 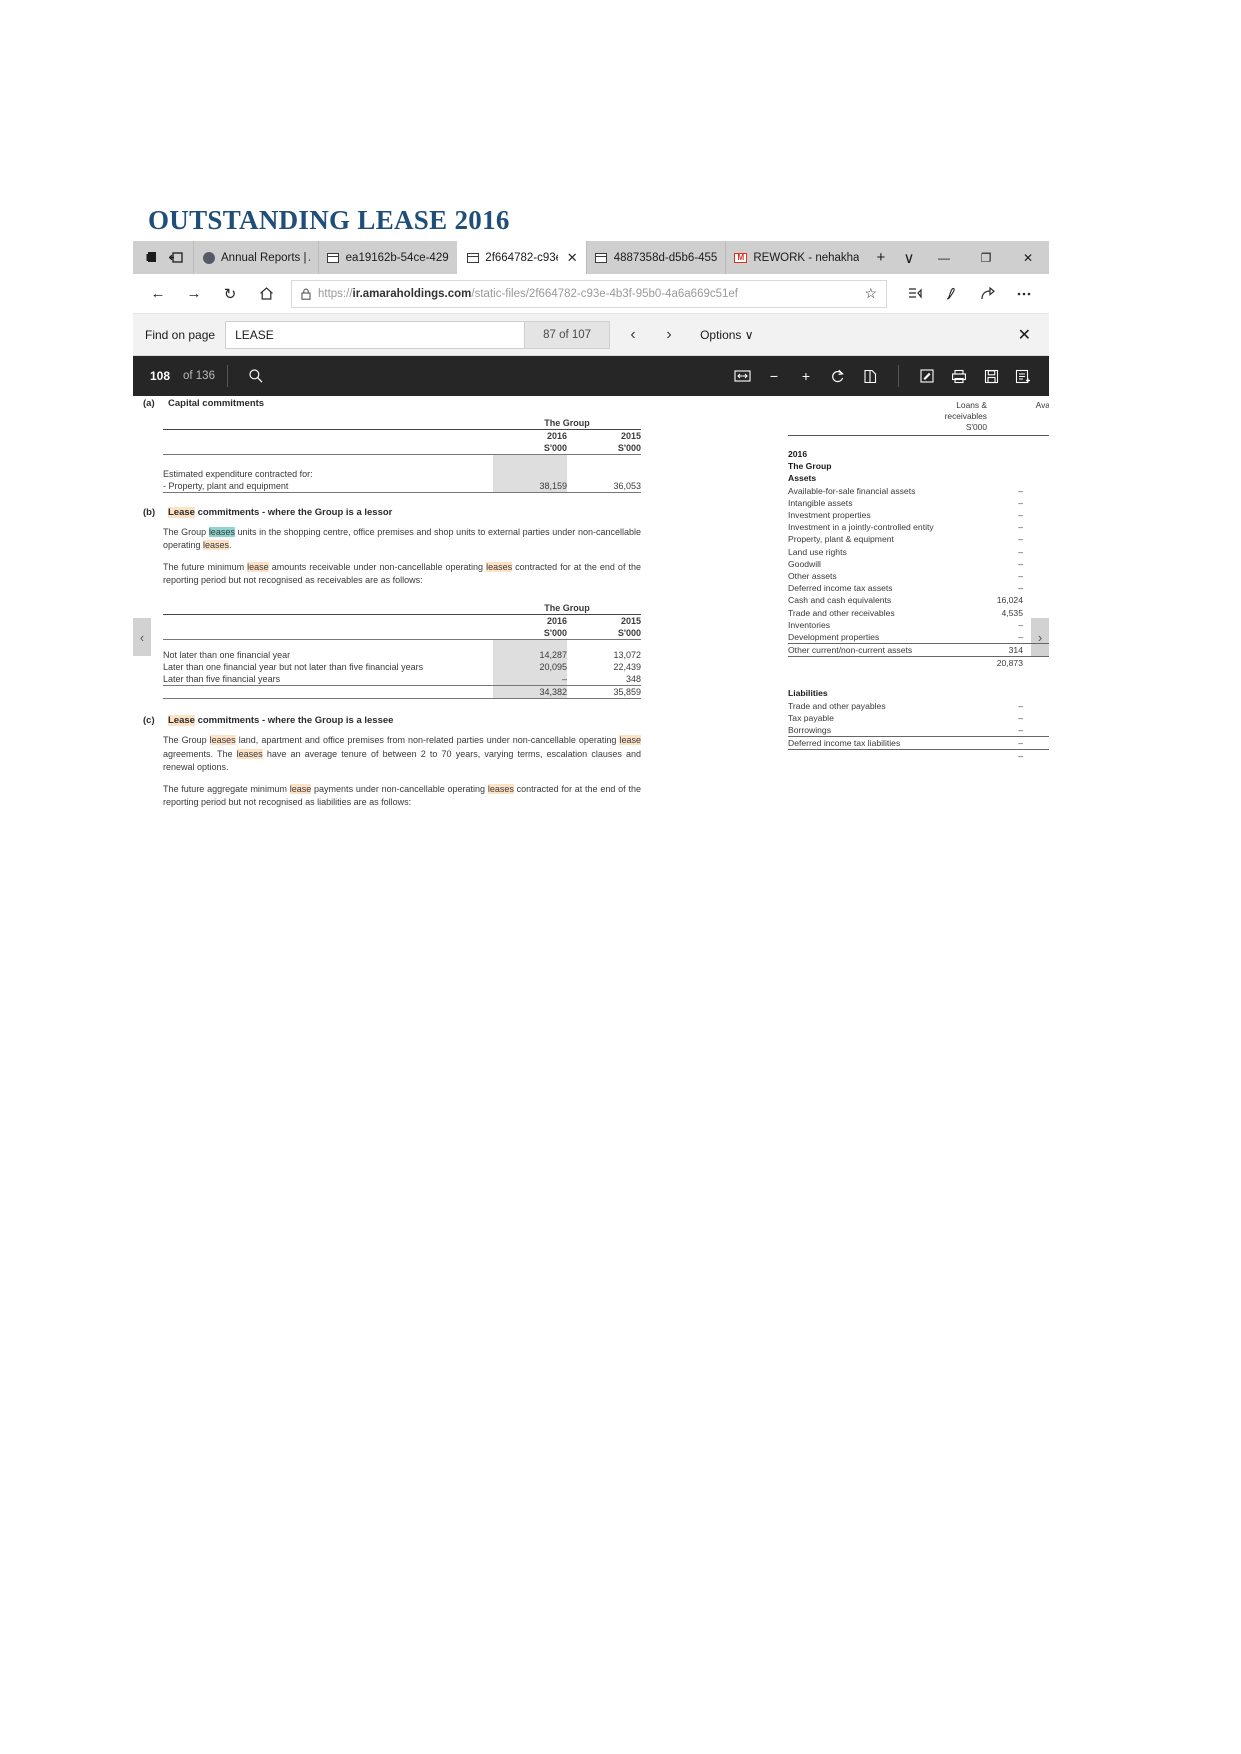 What do you see at coordinates (530, 435) in the screenshot?
I see `col-header-2016: 2016` at bounding box center [530, 435].